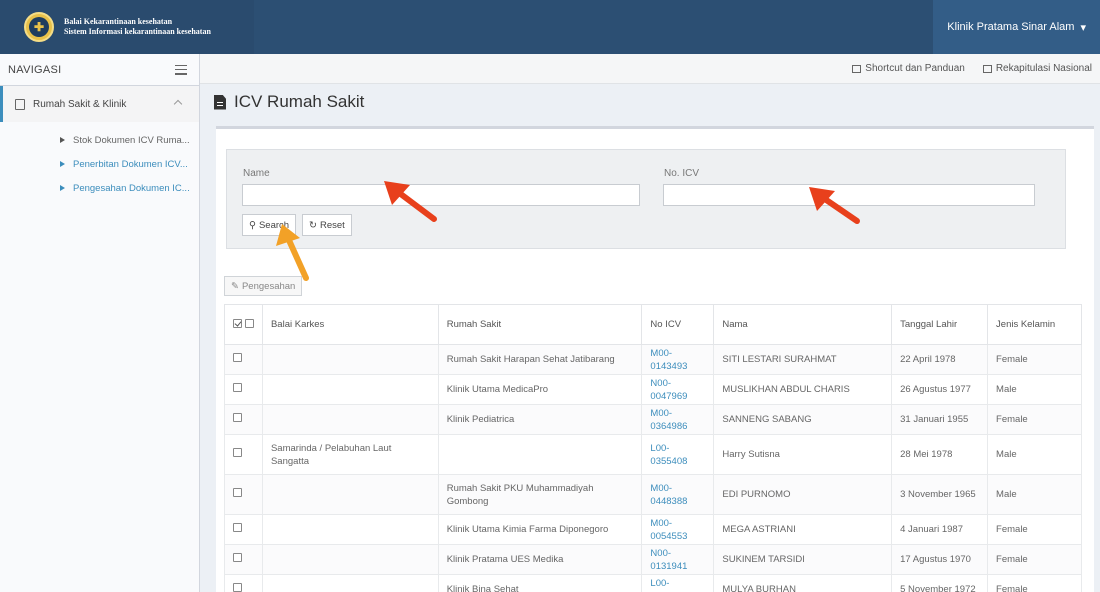  I want to click on hospital-icon, so click(20, 104).